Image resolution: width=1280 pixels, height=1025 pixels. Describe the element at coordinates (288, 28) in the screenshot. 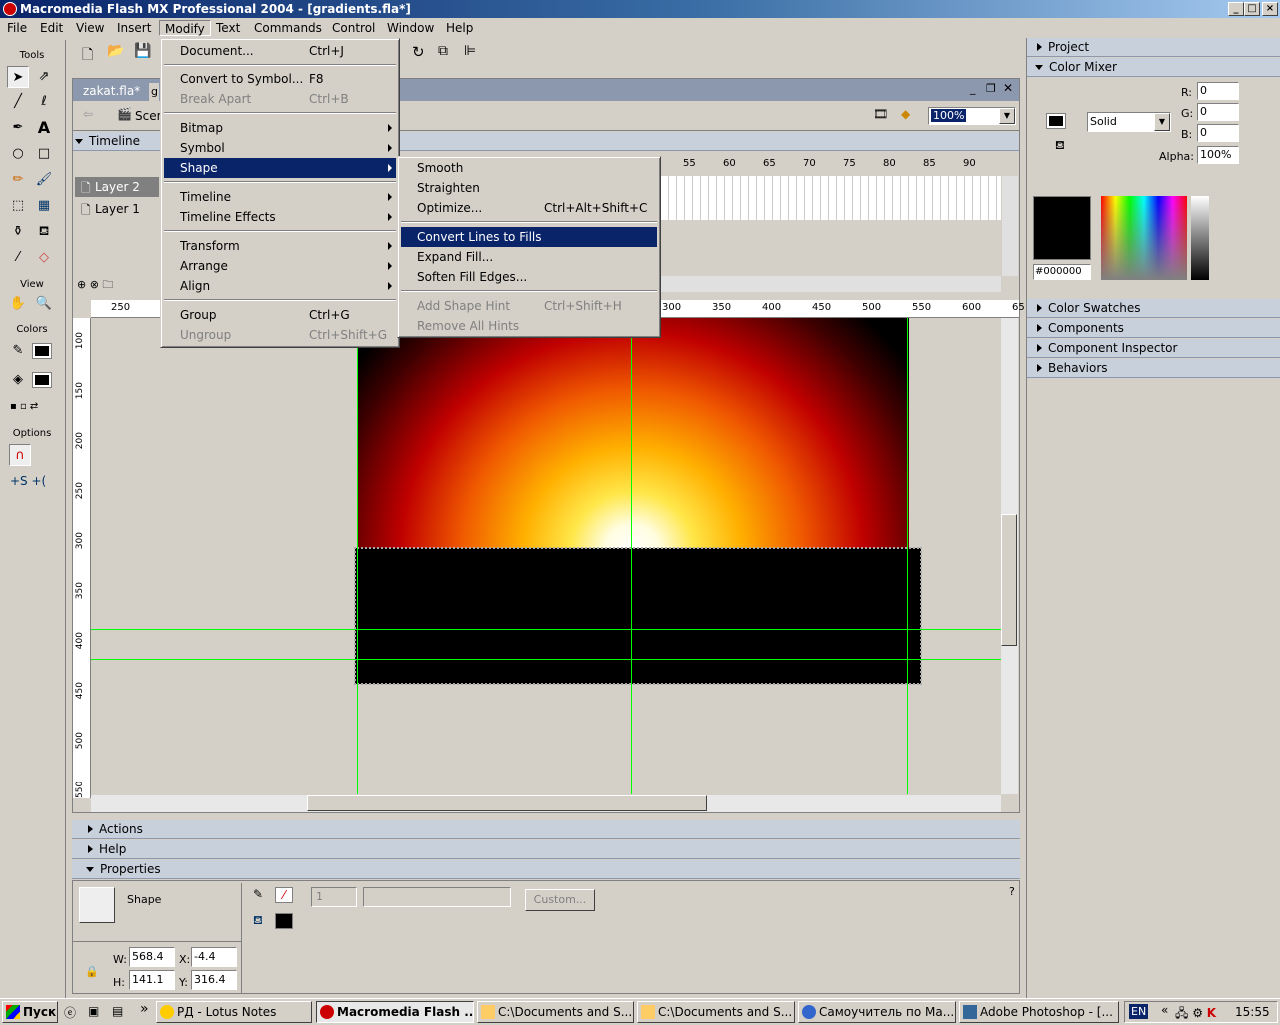

I see `menu-commands: Commands` at that location.